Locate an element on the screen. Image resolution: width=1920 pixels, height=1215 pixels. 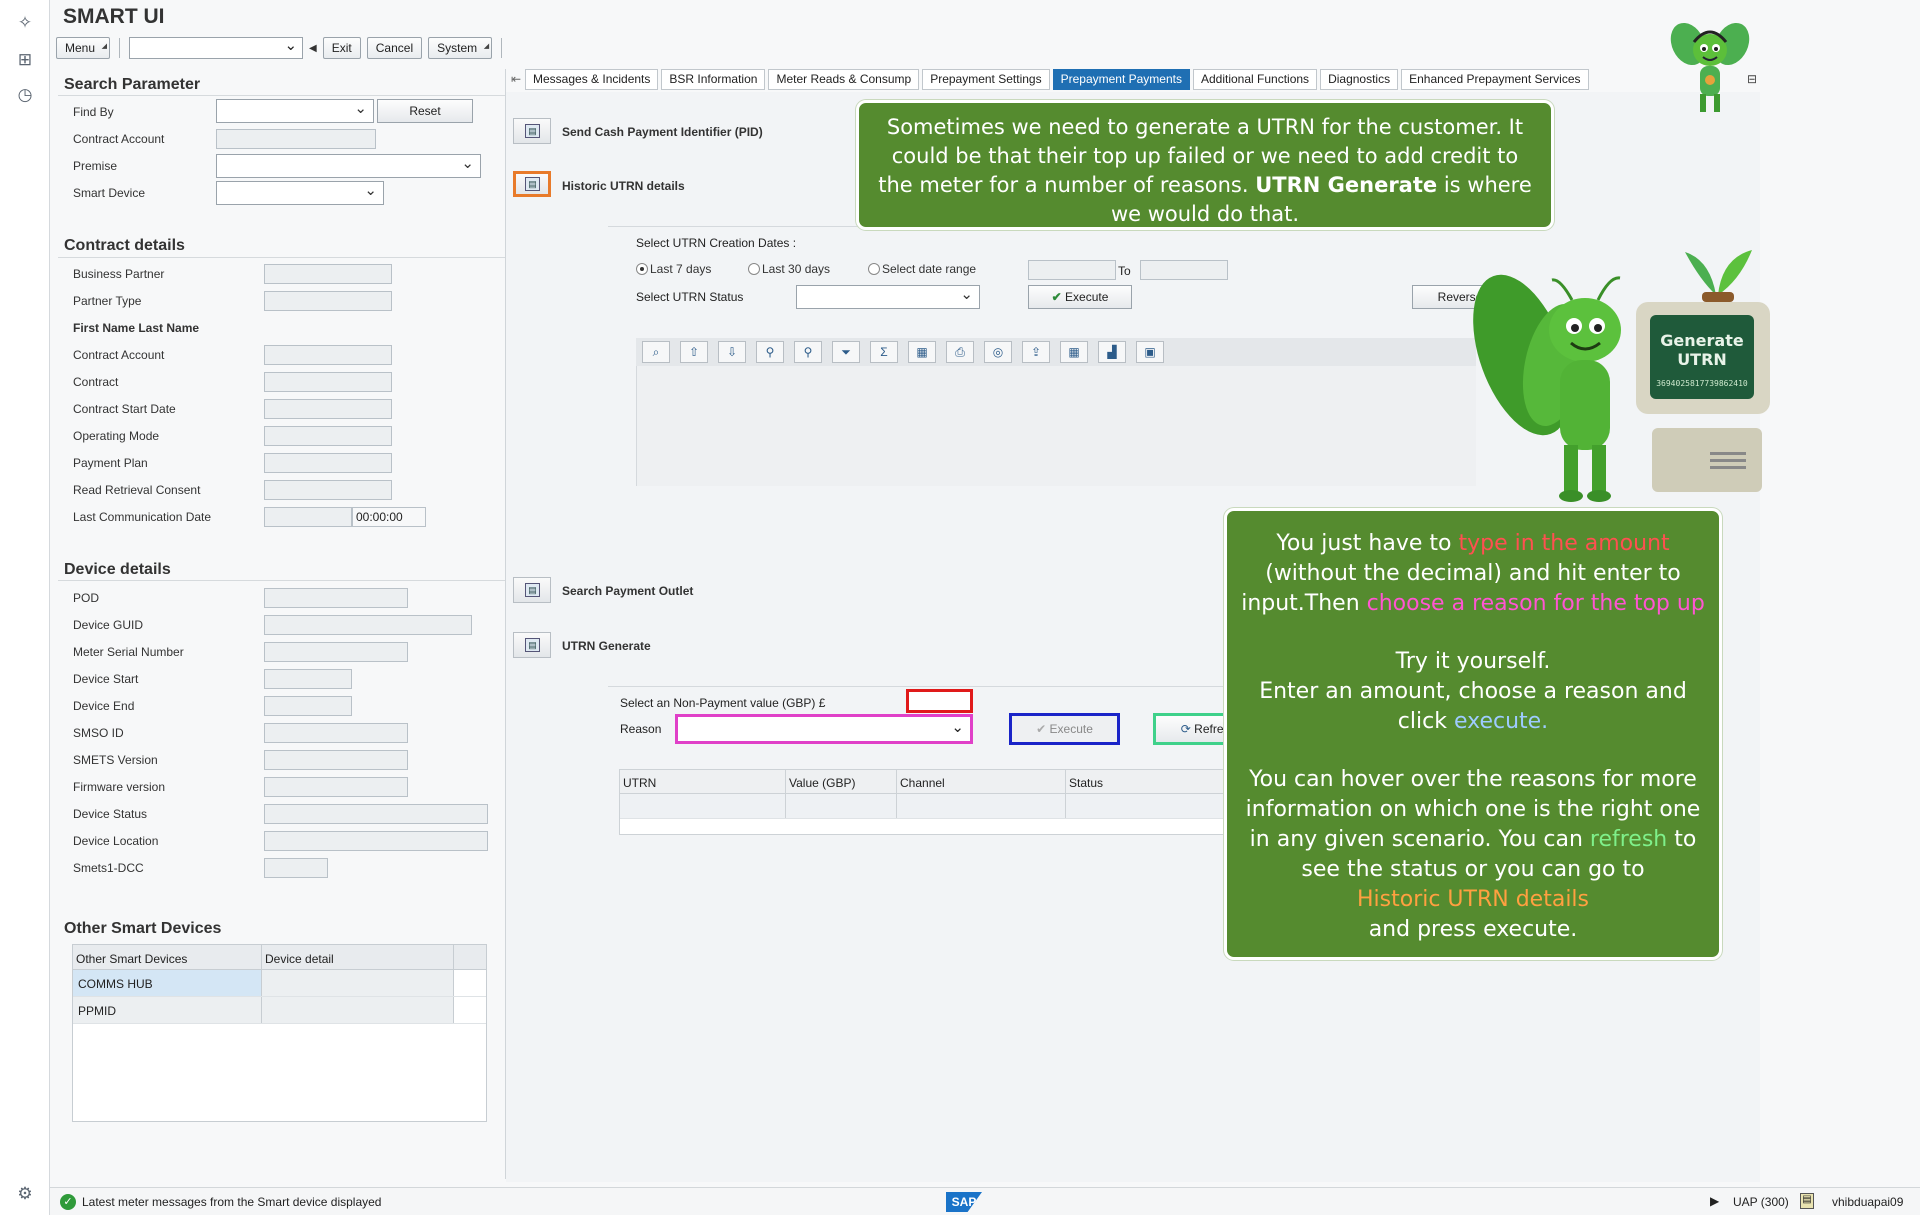
gear-icon: ⚙ is located at coordinates (25, 1194).